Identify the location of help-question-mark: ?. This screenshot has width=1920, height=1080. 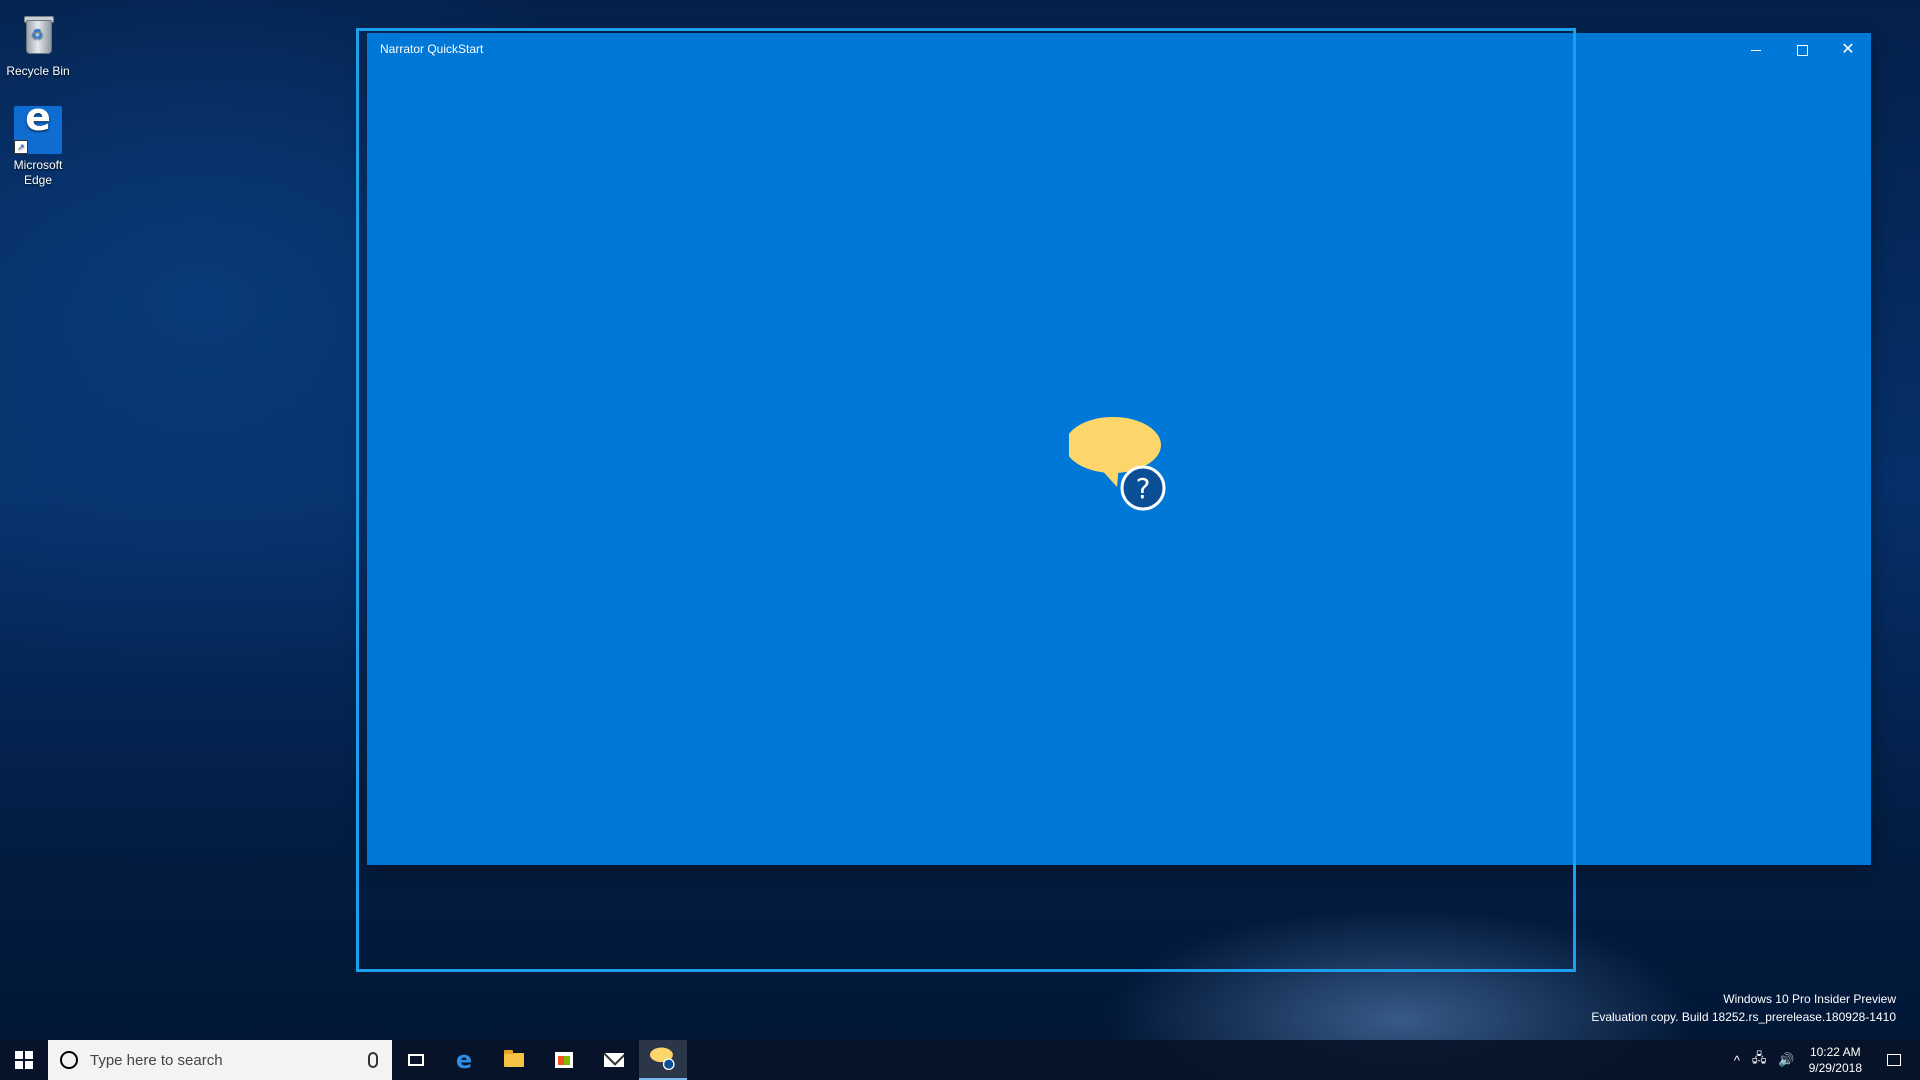
(1143, 488).